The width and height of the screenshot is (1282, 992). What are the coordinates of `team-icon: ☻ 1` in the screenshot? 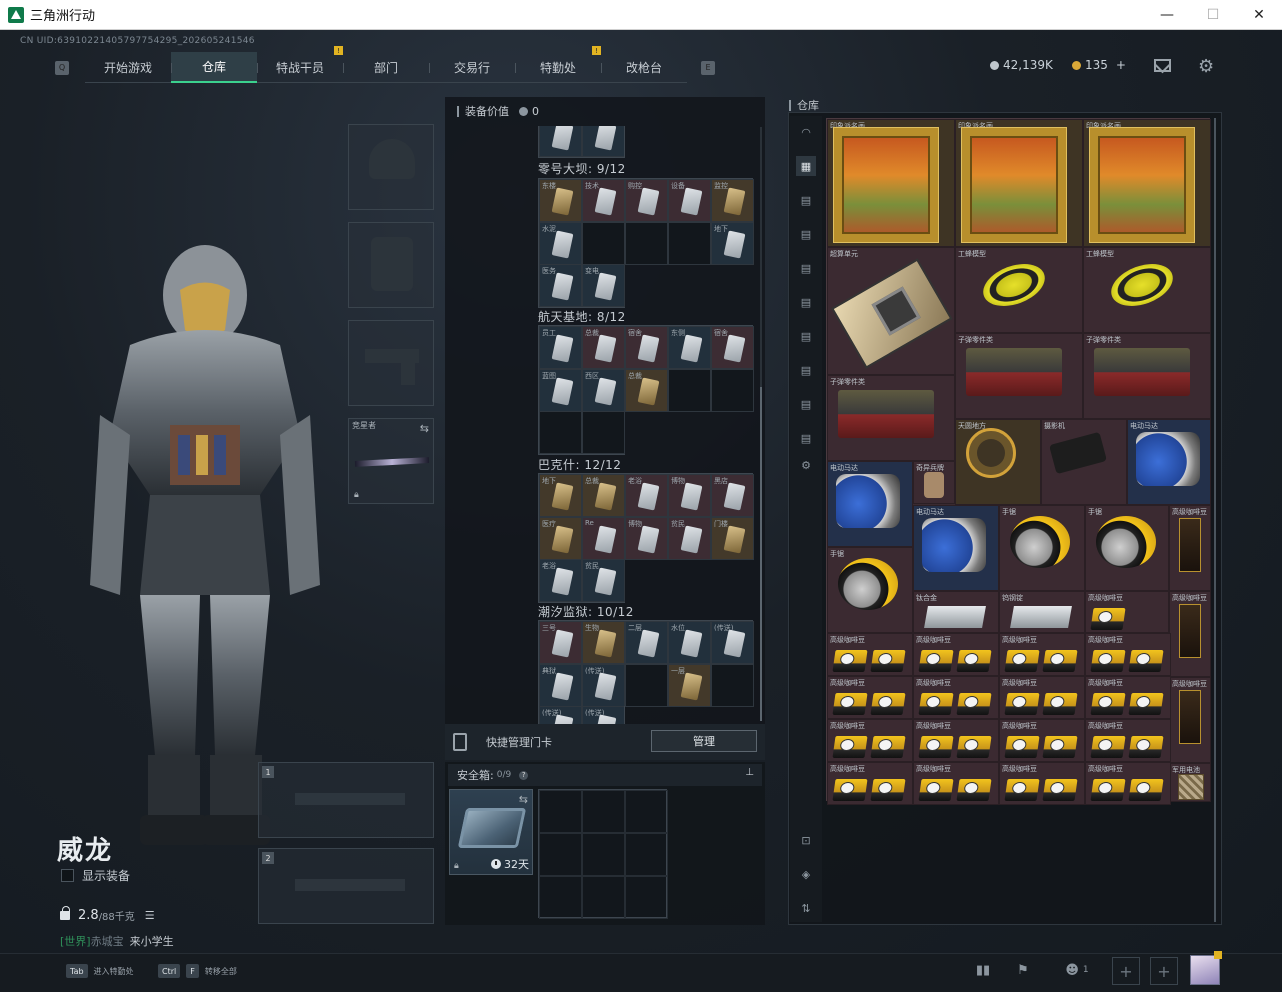 It's located at (1077, 970).